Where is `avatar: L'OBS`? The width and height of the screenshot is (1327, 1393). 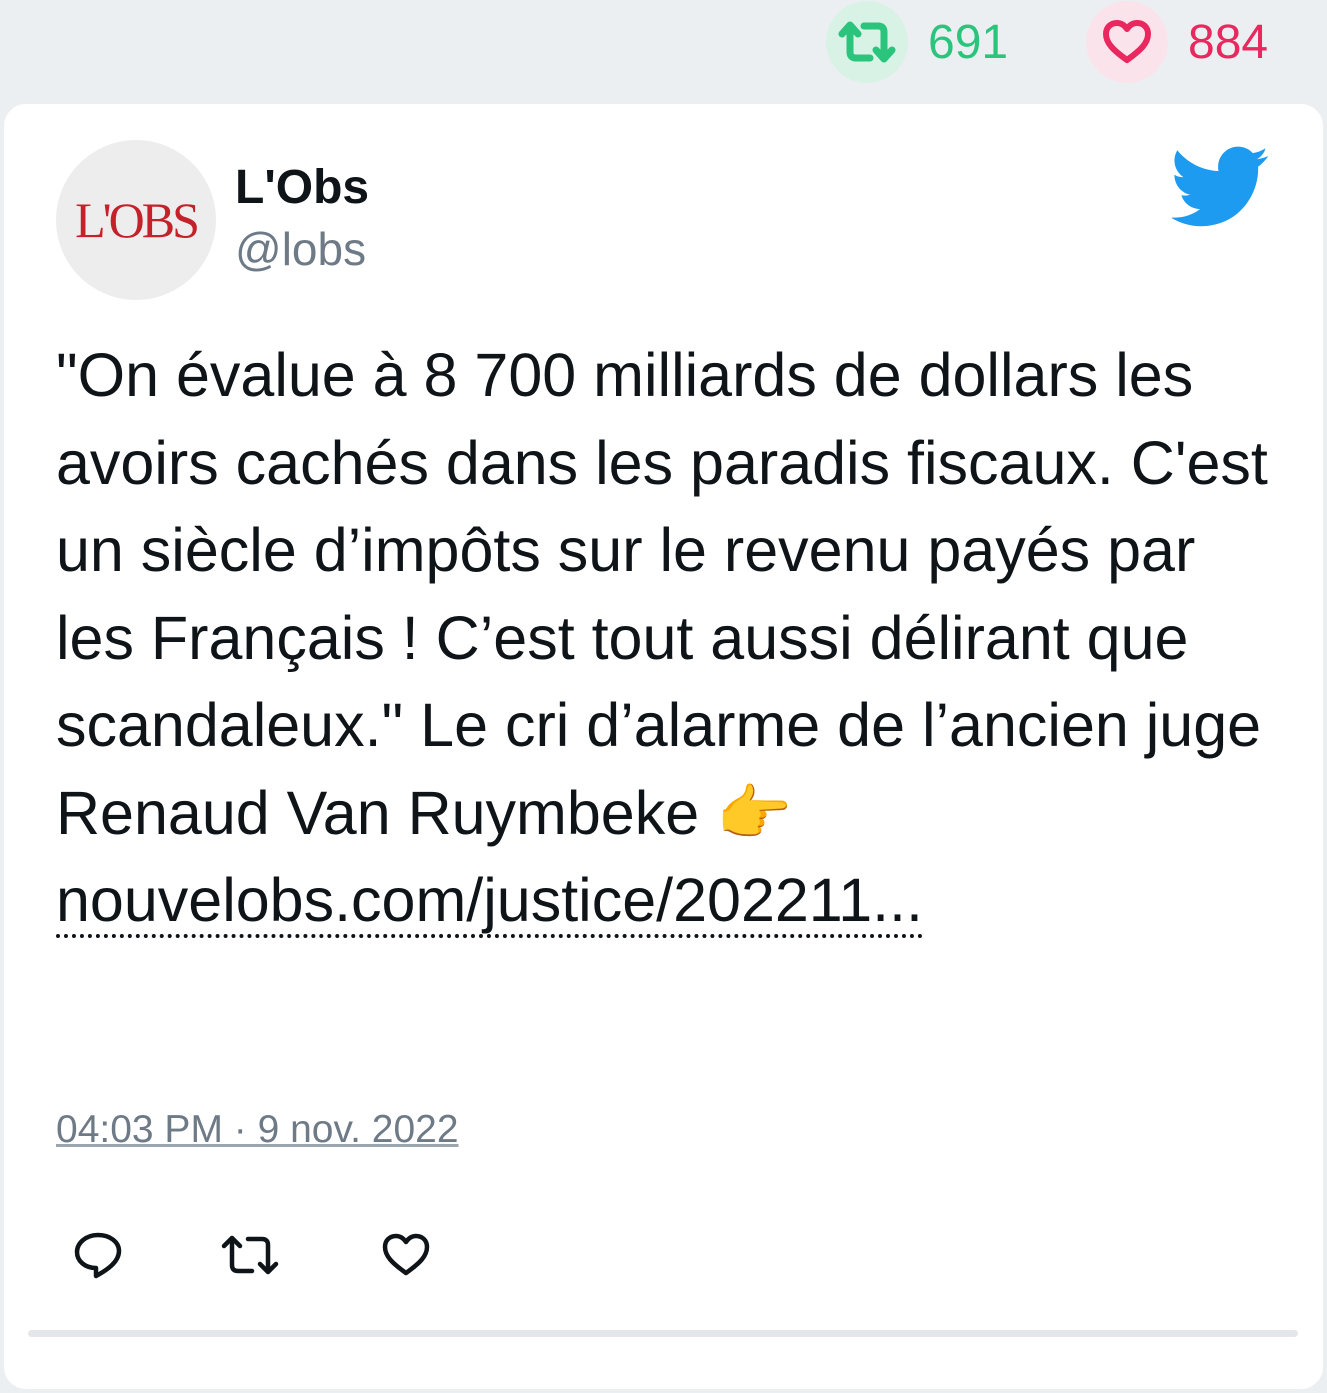
avatar: L'OBS is located at coordinates (136, 220).